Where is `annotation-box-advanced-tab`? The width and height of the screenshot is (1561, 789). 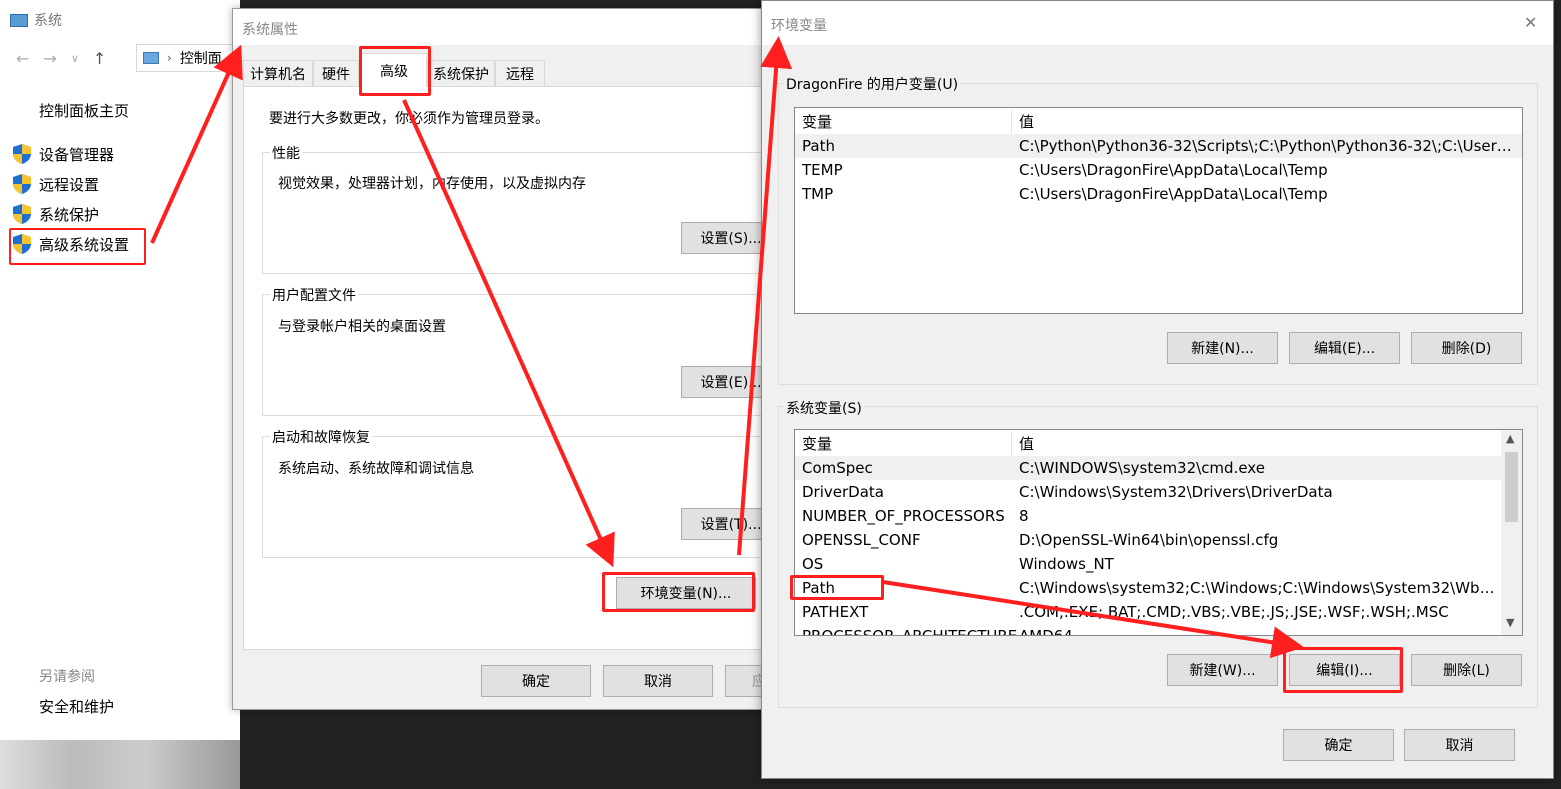 annotation-box-advanced-tab is located at coordinates (395, 71).